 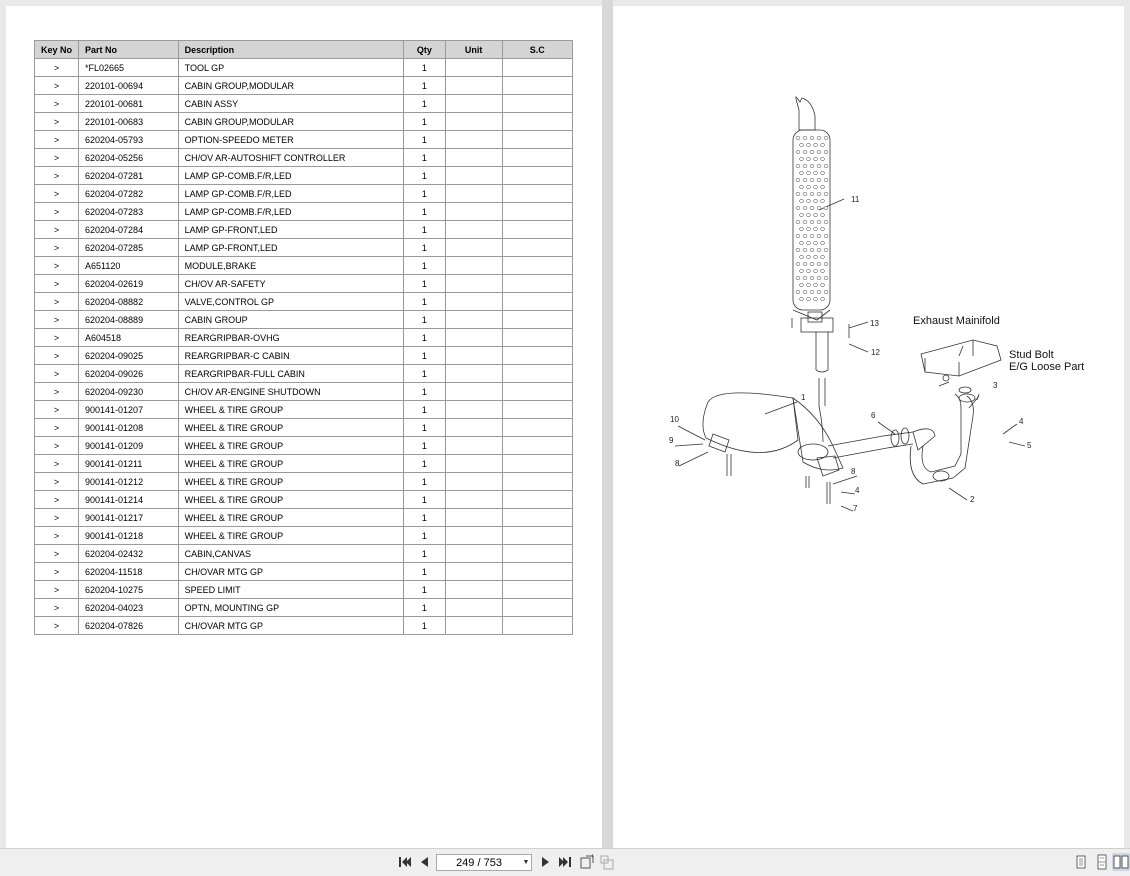 What do you see at coordinates (1031, 355) in the screenshot?
I see `stud-bolt-label: Stud Bolt` at bounding box center [1031, 355].